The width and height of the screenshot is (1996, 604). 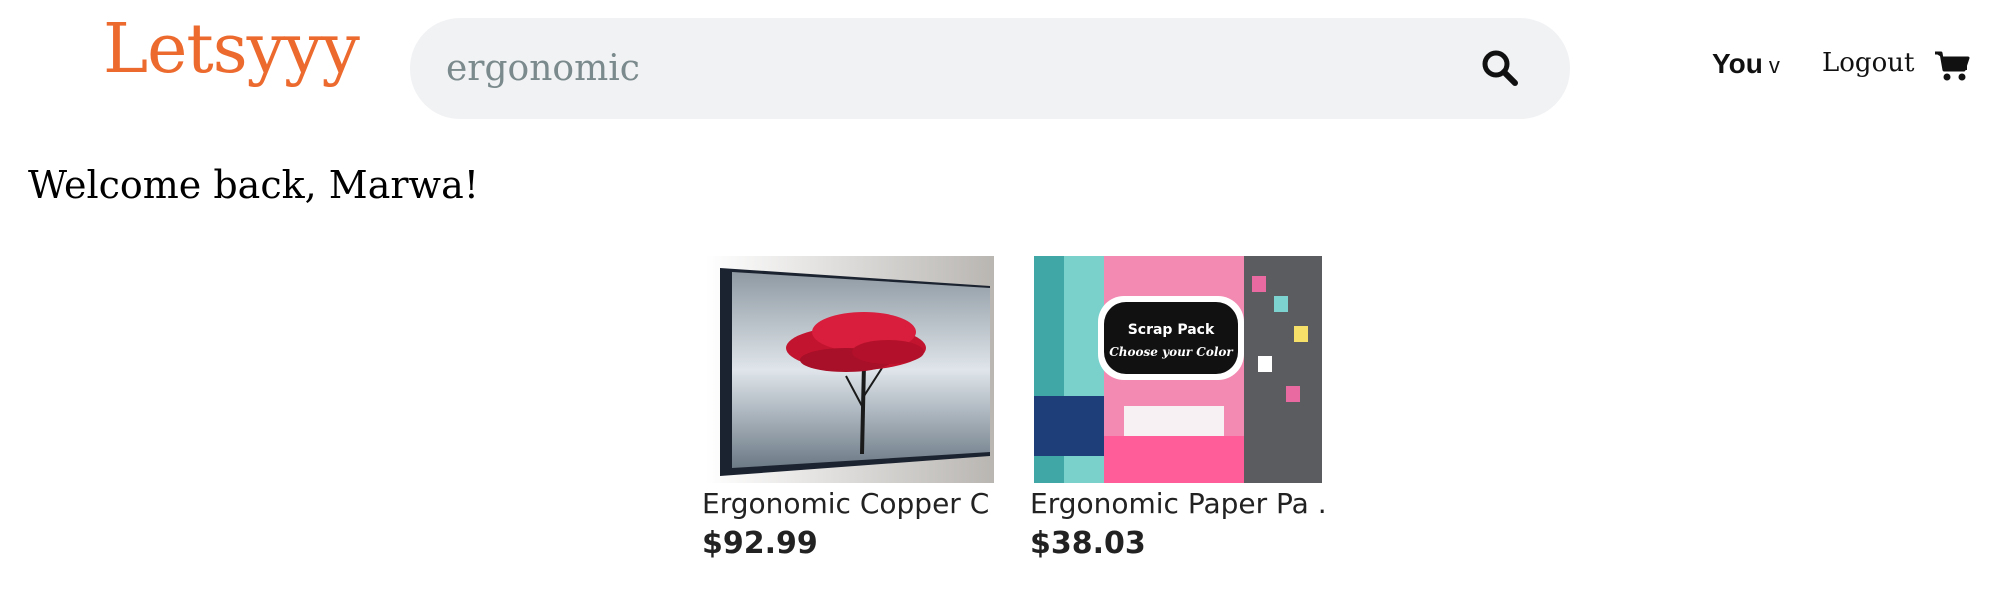 What do you see at coordinates (946, 68) in the screenshot?
I see `search-input` at bounding box center [946, 68].